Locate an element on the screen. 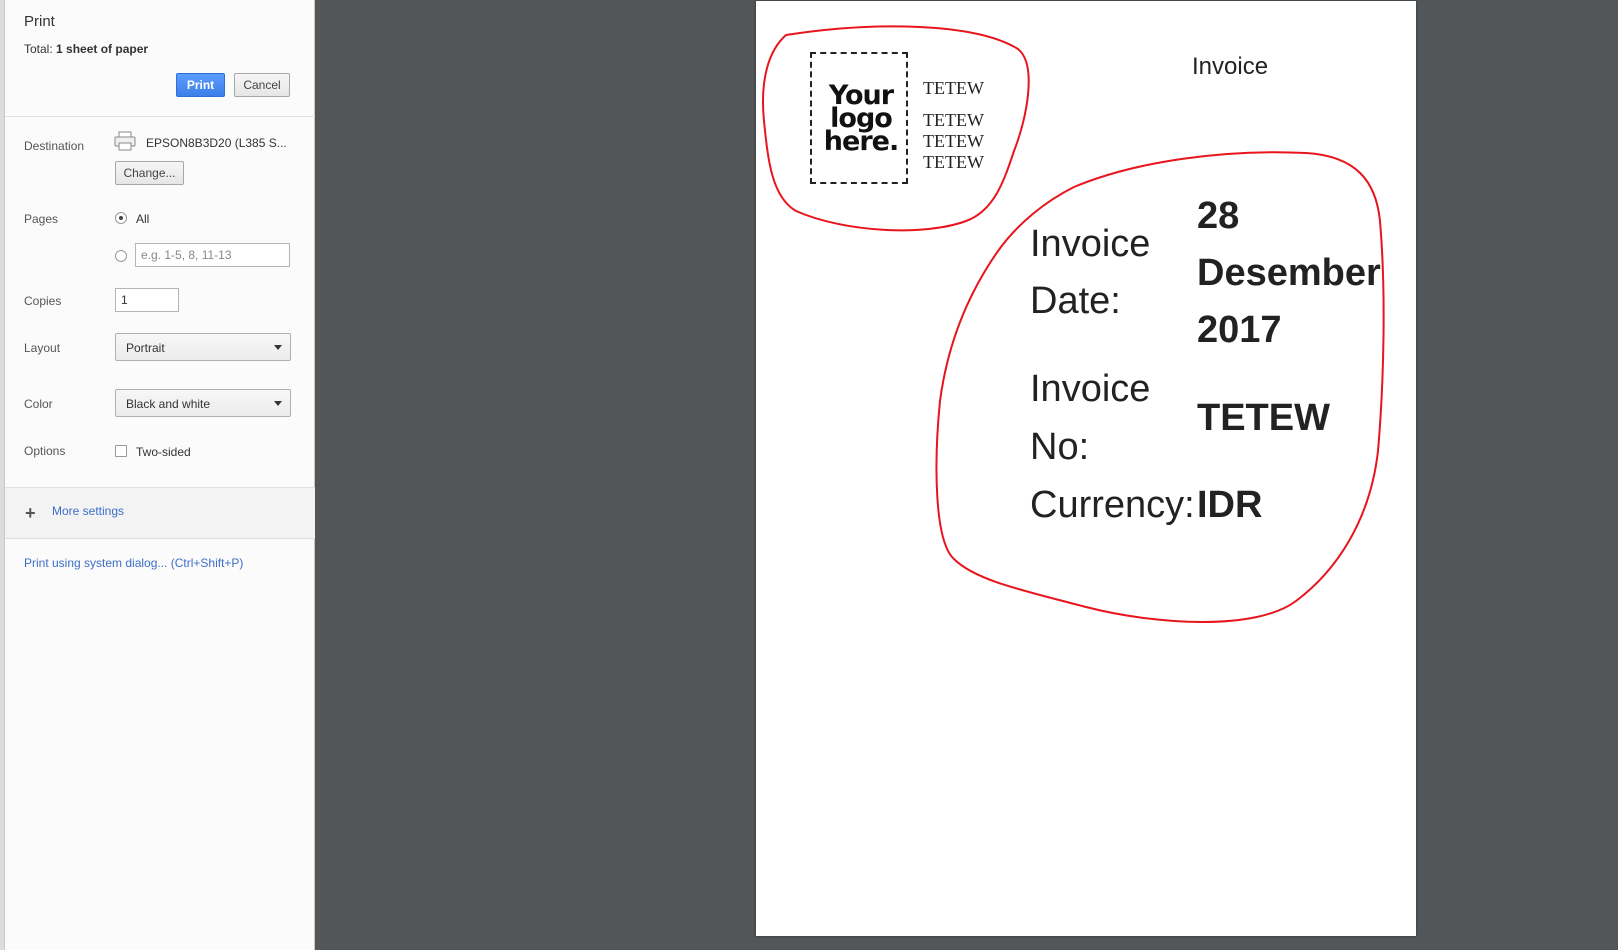 The image size is (1618, 950). two-sided-checkbox is located at coordinates (121, 451).